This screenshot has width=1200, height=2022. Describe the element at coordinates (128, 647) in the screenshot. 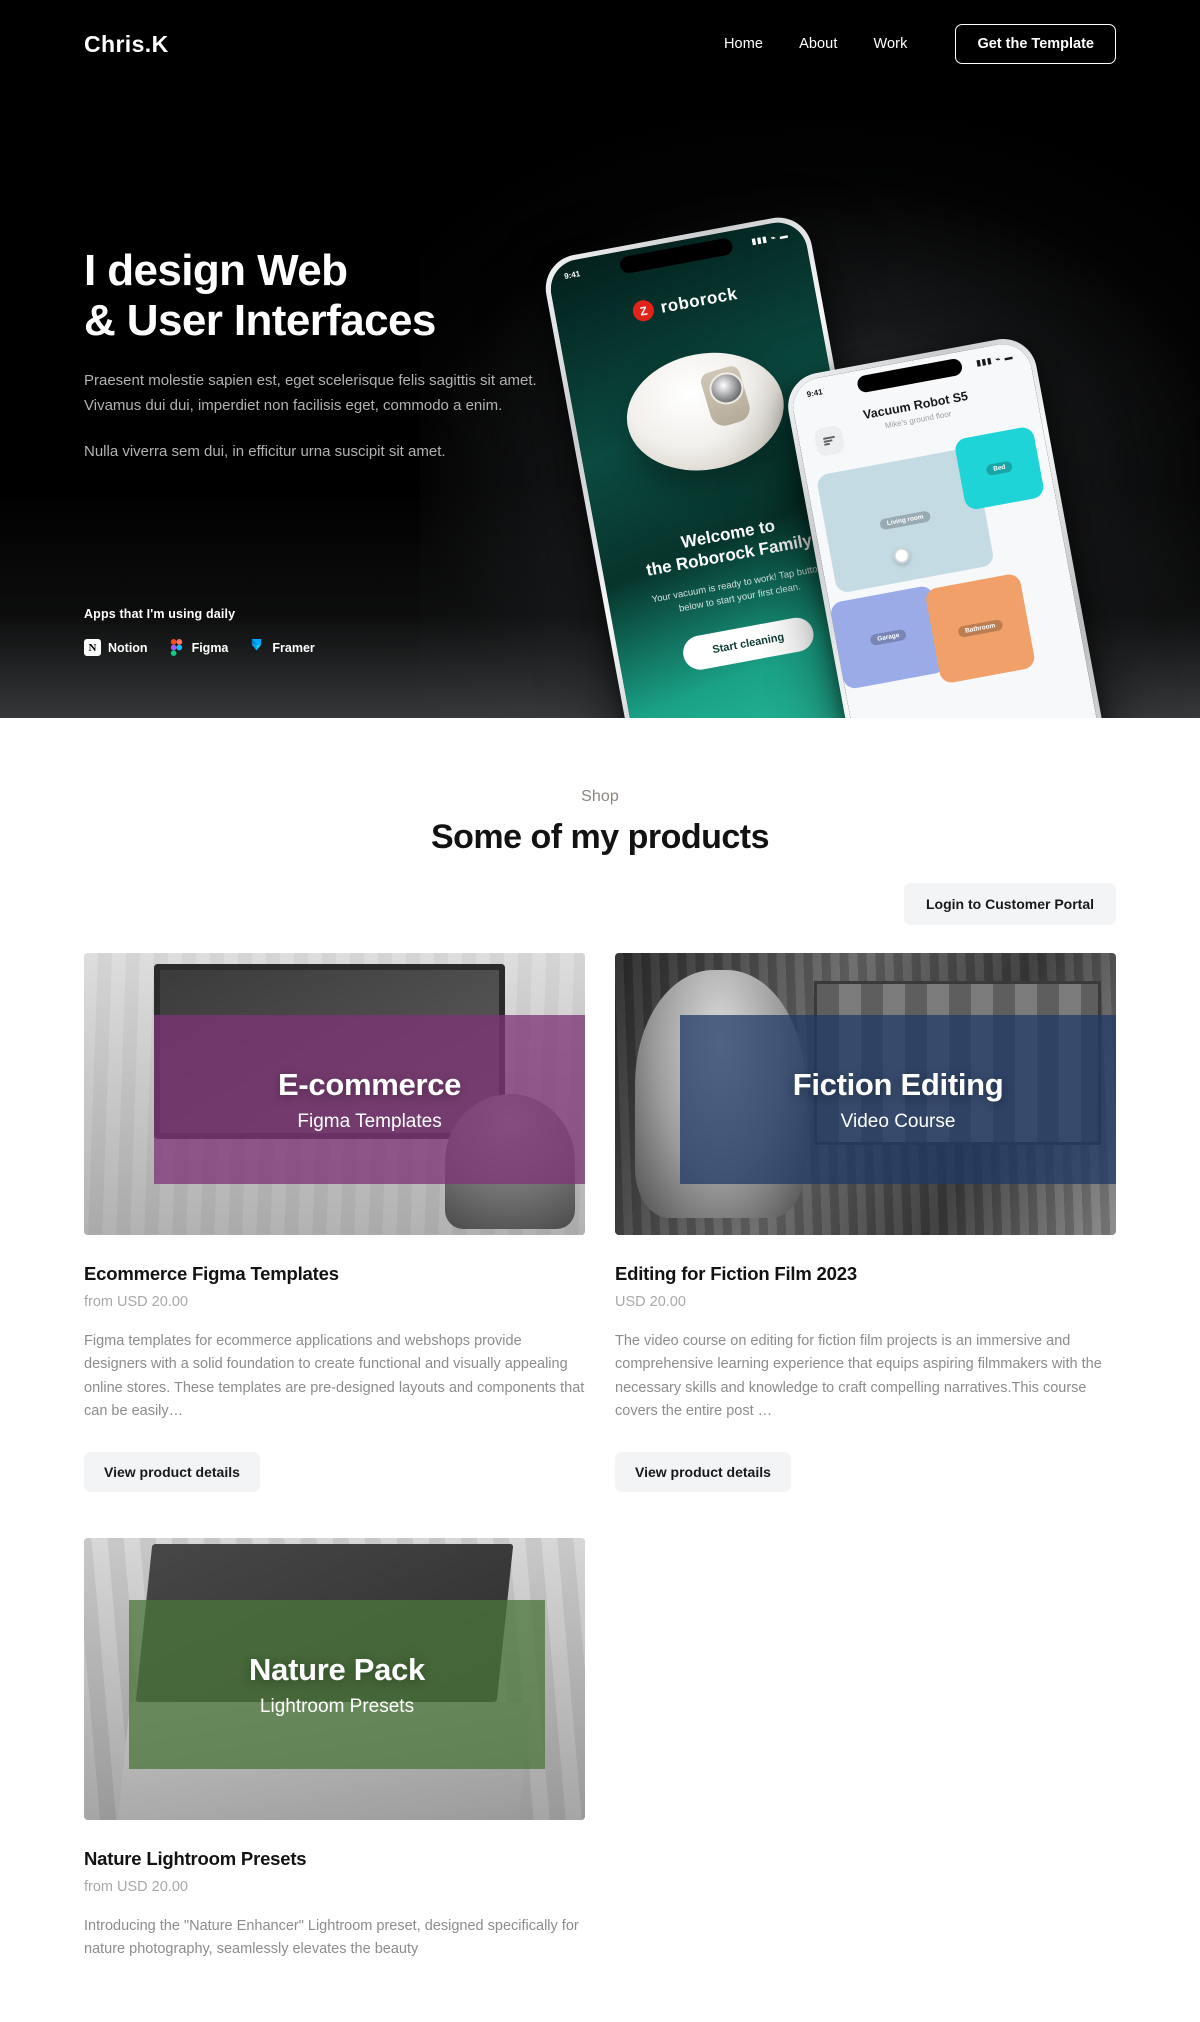

I see `app-notion-label: Notion` at that location.